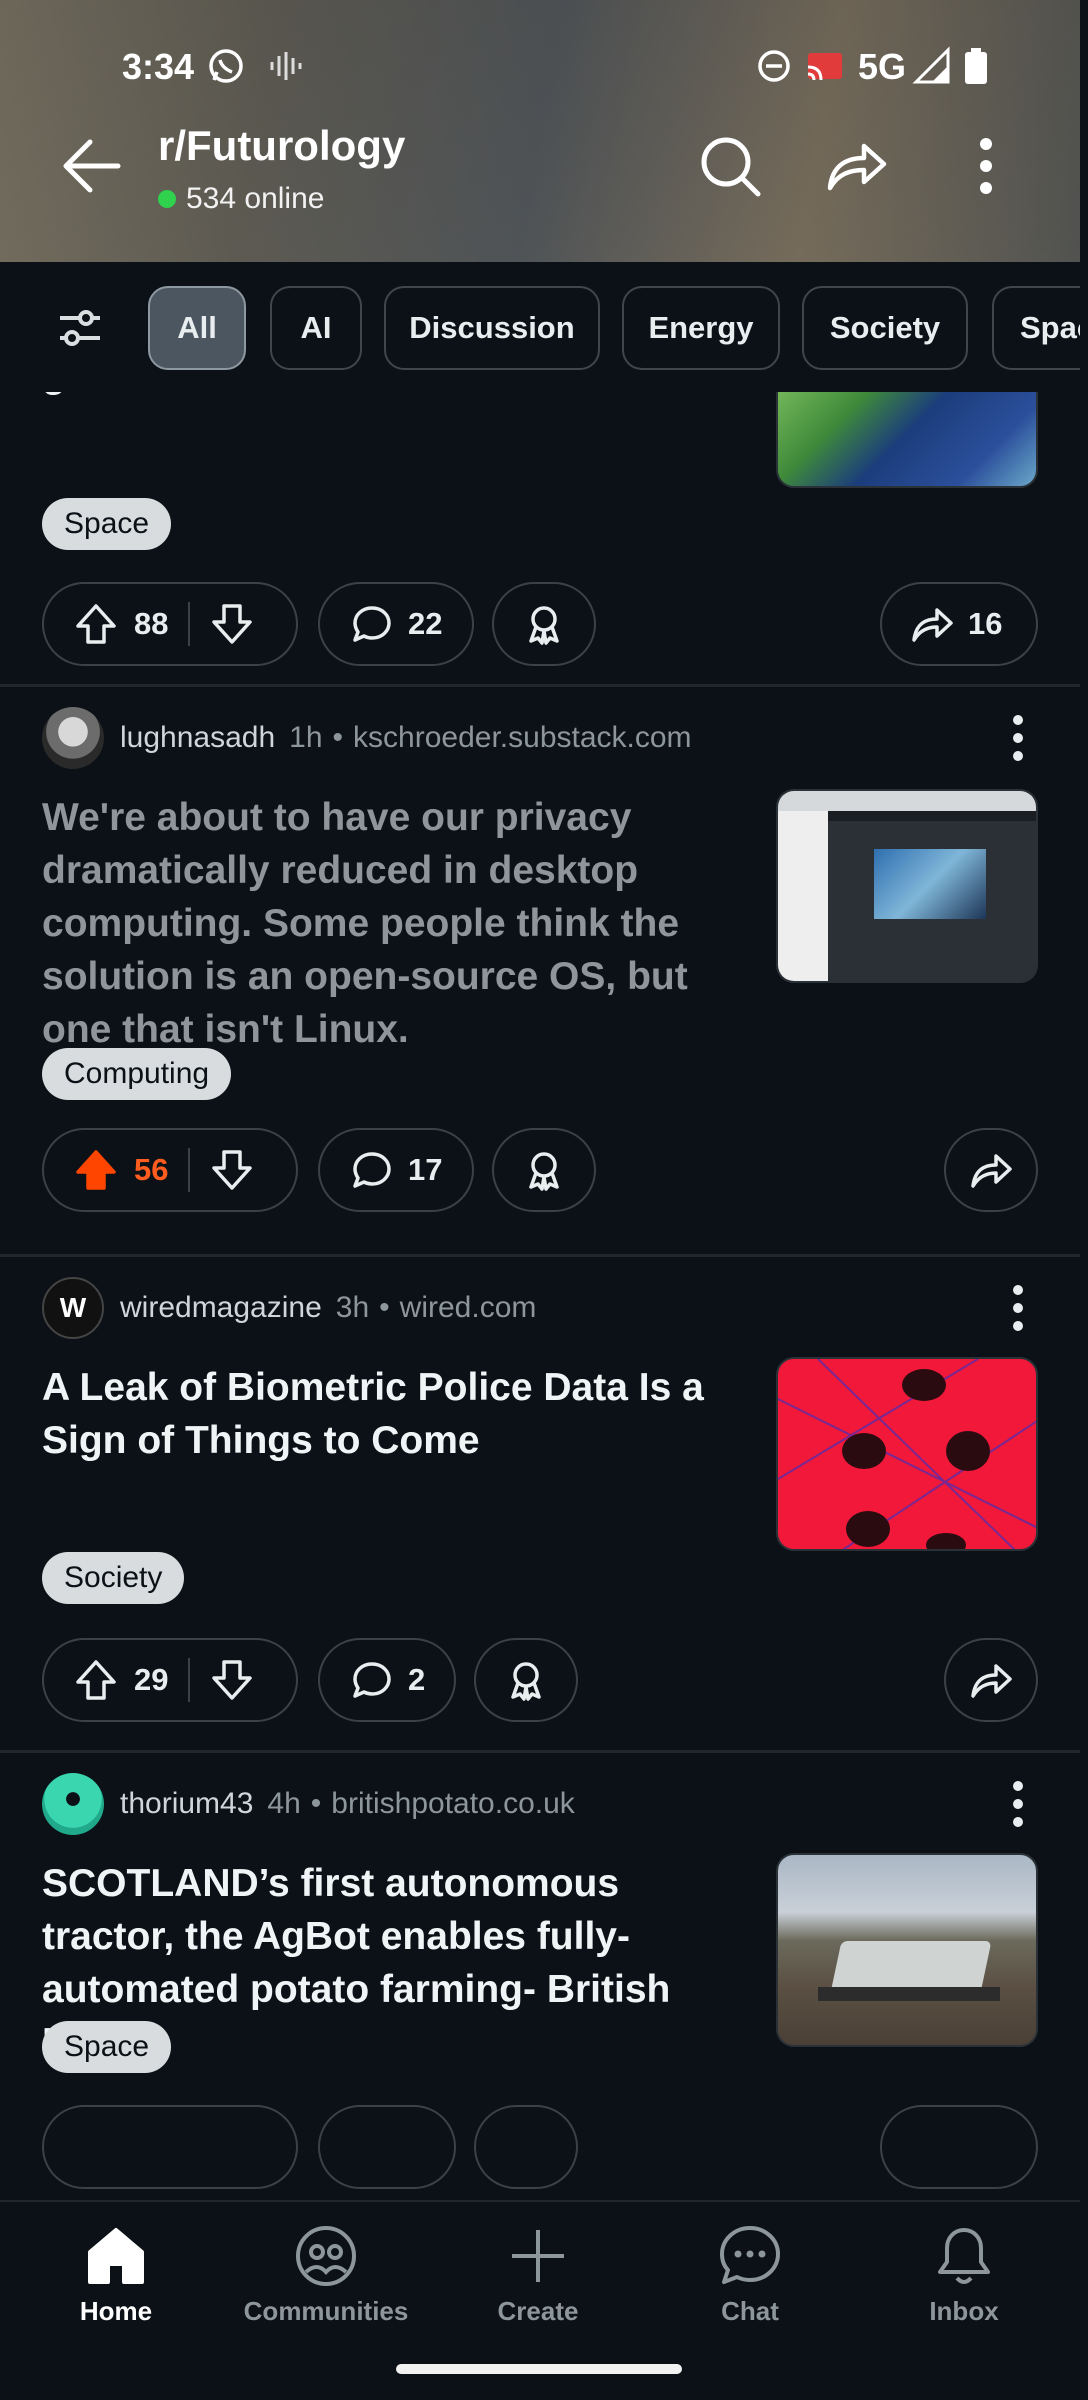 This screenshot has height=2400, width=1088. What do you see at coordinates (425, 623) in the screenshot?
I see `comment-count: 22` at bounding box center [425, 623].